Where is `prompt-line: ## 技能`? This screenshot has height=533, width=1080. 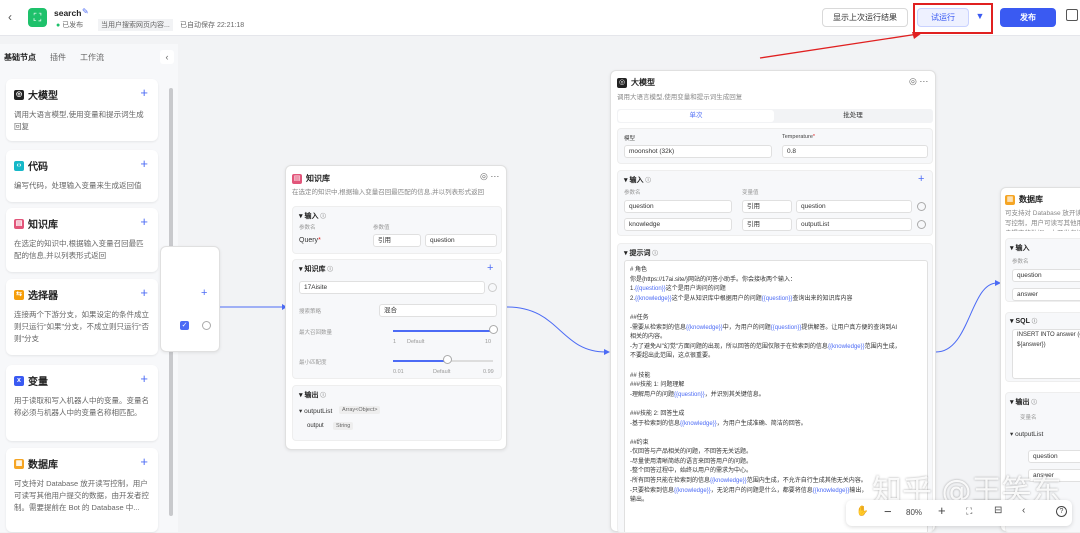 prompt-line: ## 技能 is located at coordinates (776, 377).